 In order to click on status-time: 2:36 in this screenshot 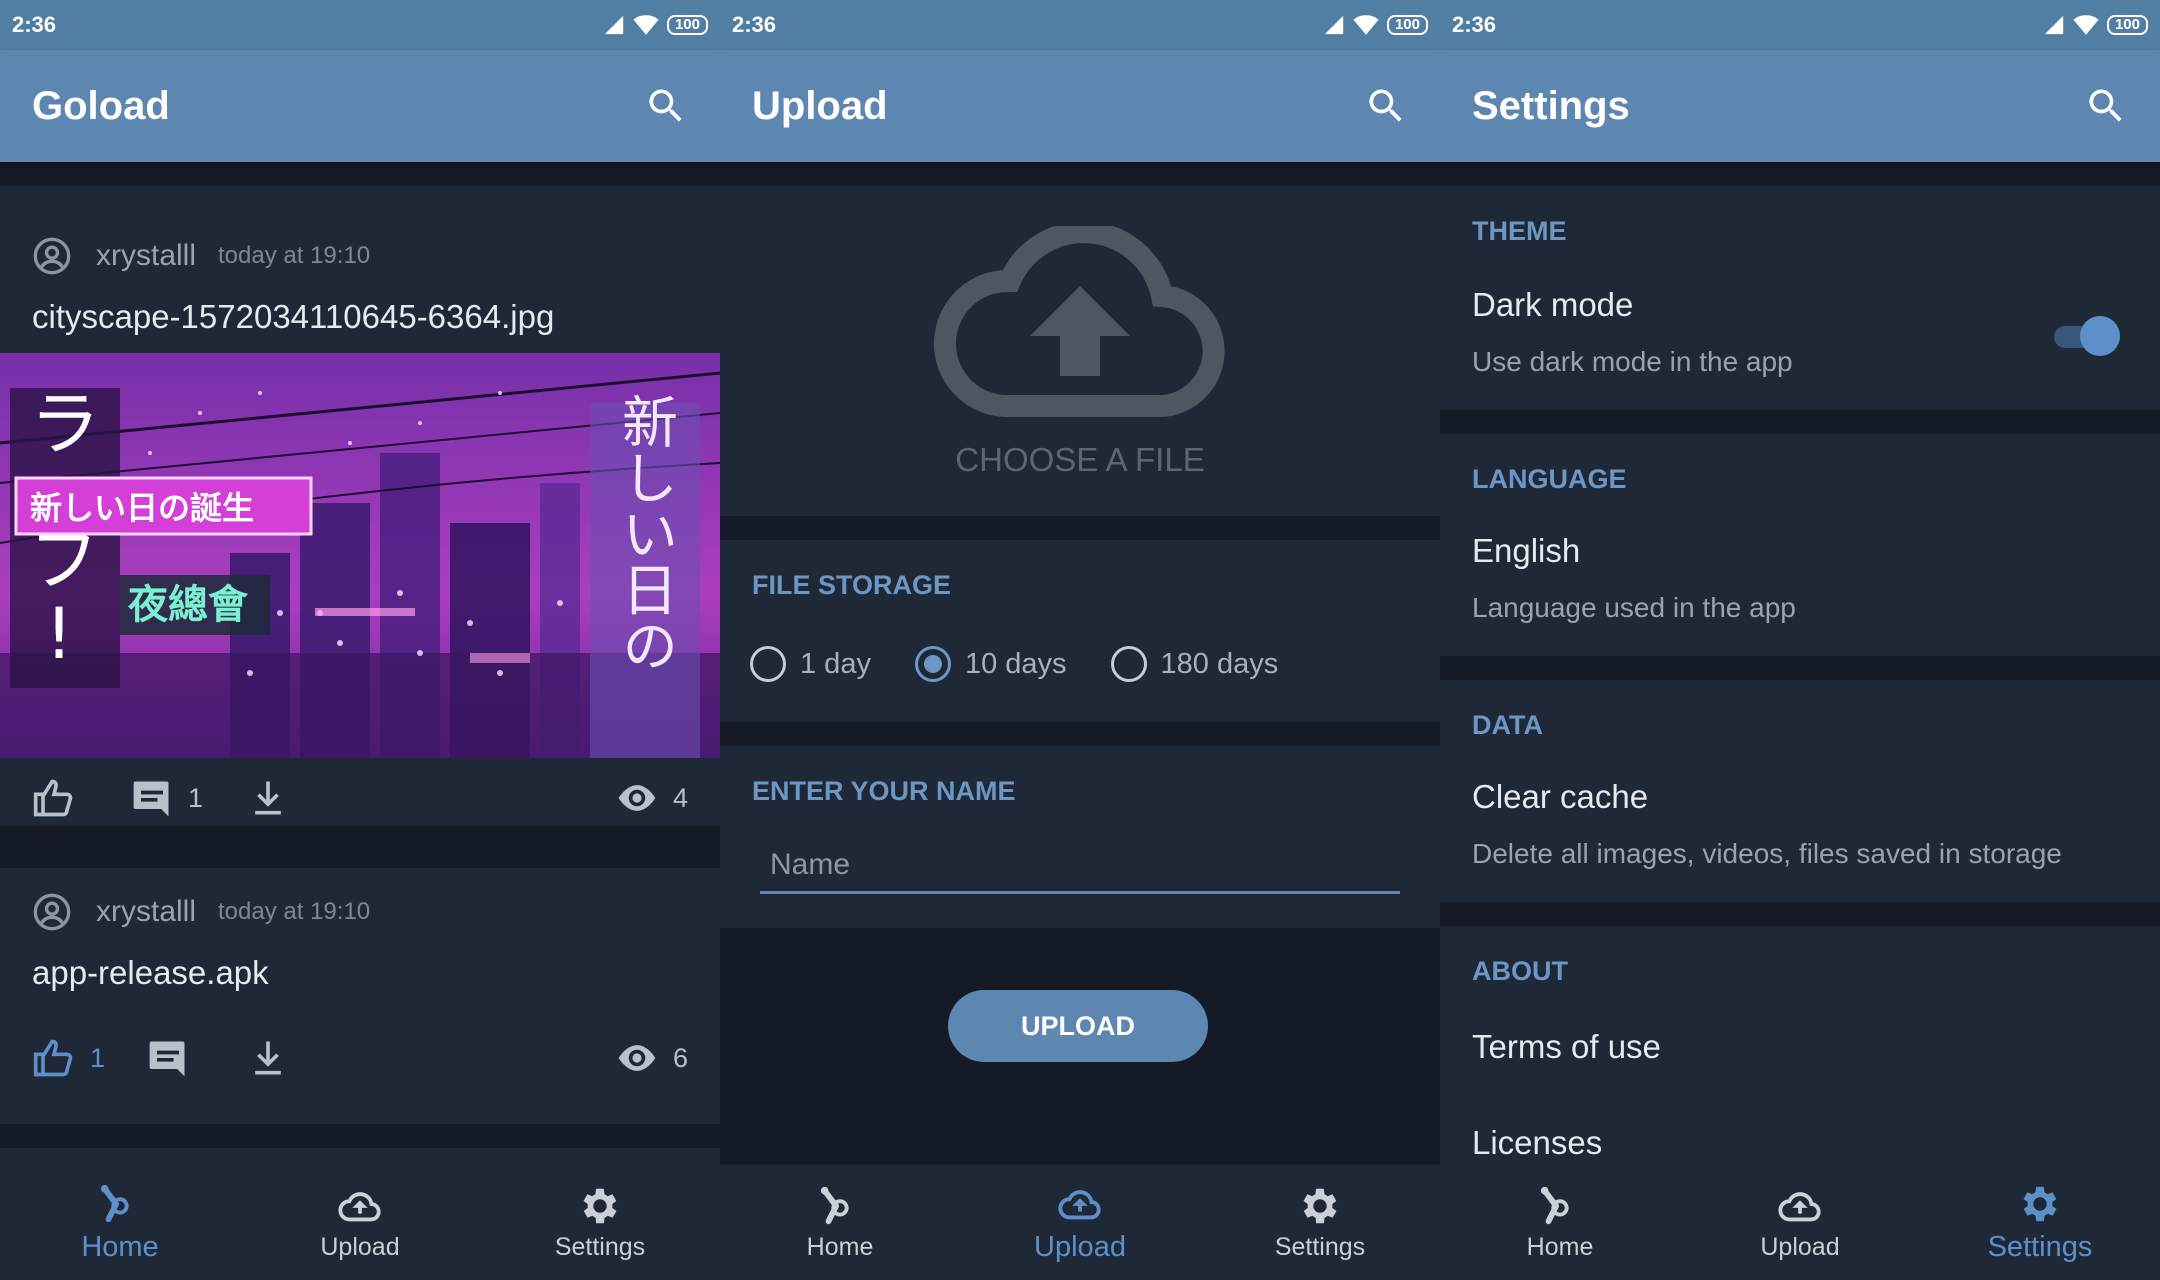, I will do `click(754, 24)`.